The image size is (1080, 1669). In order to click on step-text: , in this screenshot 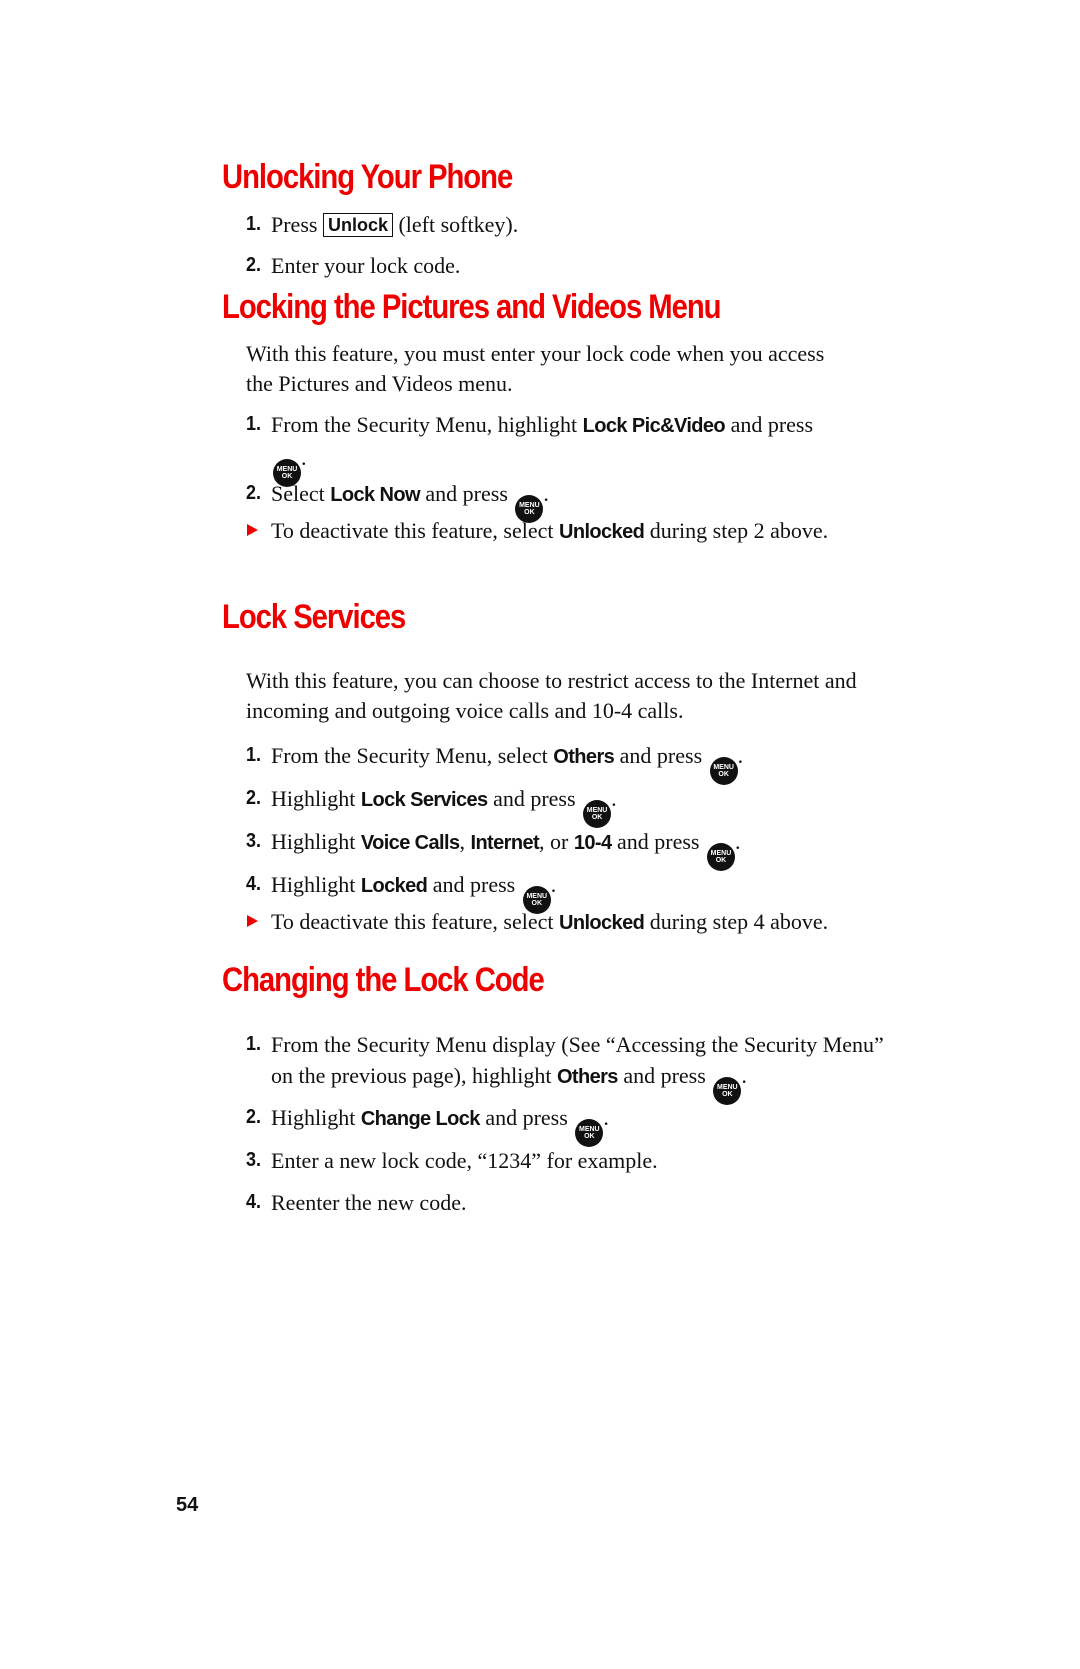, I will do `click(465, 841)`.